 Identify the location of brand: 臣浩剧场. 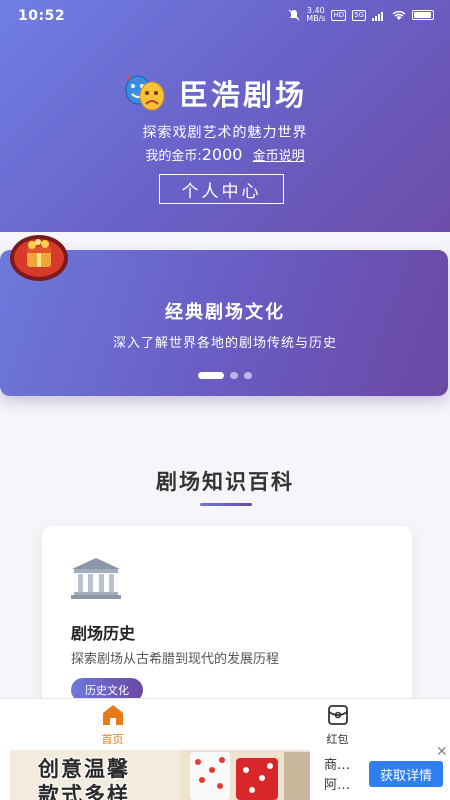
(215, 93).